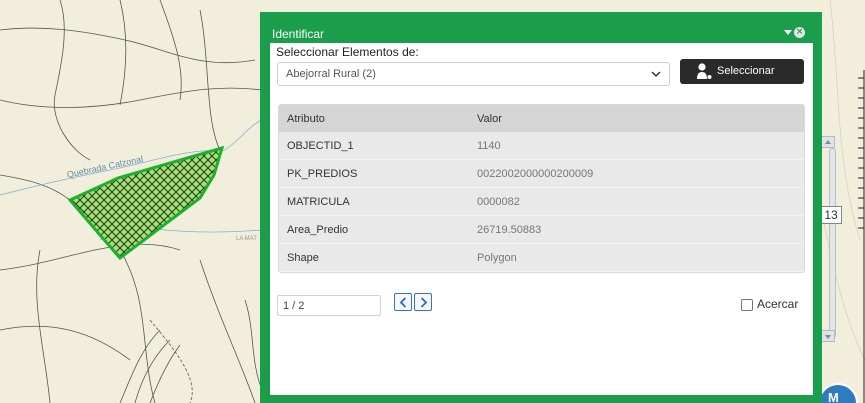  Describe the element at coordinates (246, 239) in the screenshot. I see `place-label: LA MAT` at that location.